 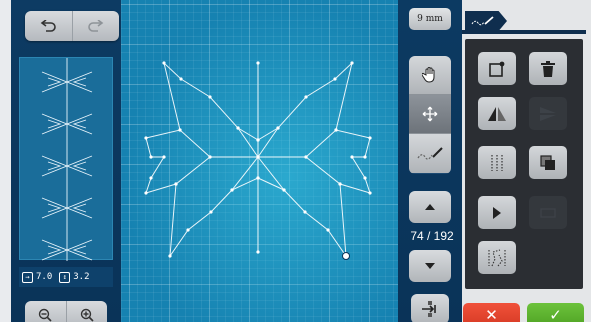 What do you see at coordinates (548, 212) in the screenshot?
I see `disabled-icon` at bounding box center [548, 212].